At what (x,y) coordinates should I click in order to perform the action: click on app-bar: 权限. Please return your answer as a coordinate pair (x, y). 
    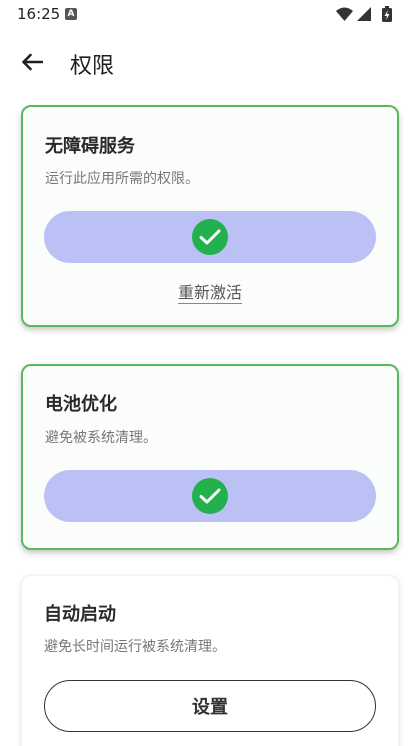
    Looking at the image, I should click on (210, 62).